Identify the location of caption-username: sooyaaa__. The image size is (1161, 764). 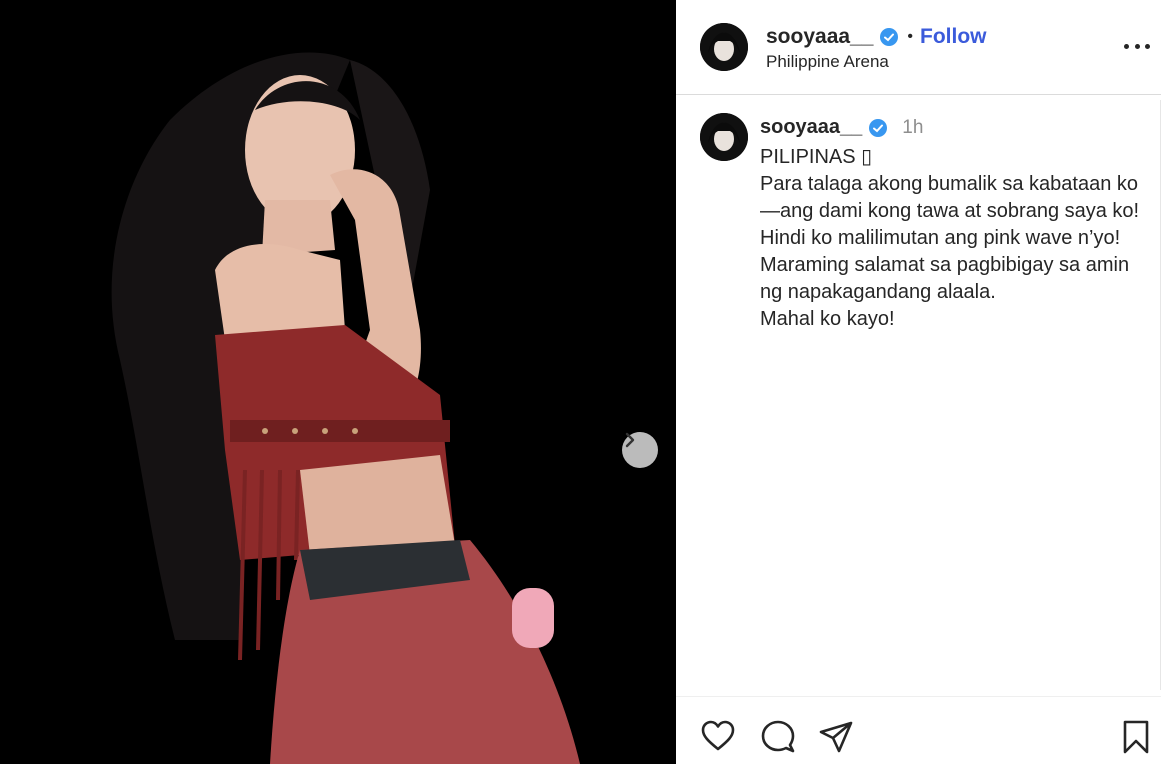
(811, 127).